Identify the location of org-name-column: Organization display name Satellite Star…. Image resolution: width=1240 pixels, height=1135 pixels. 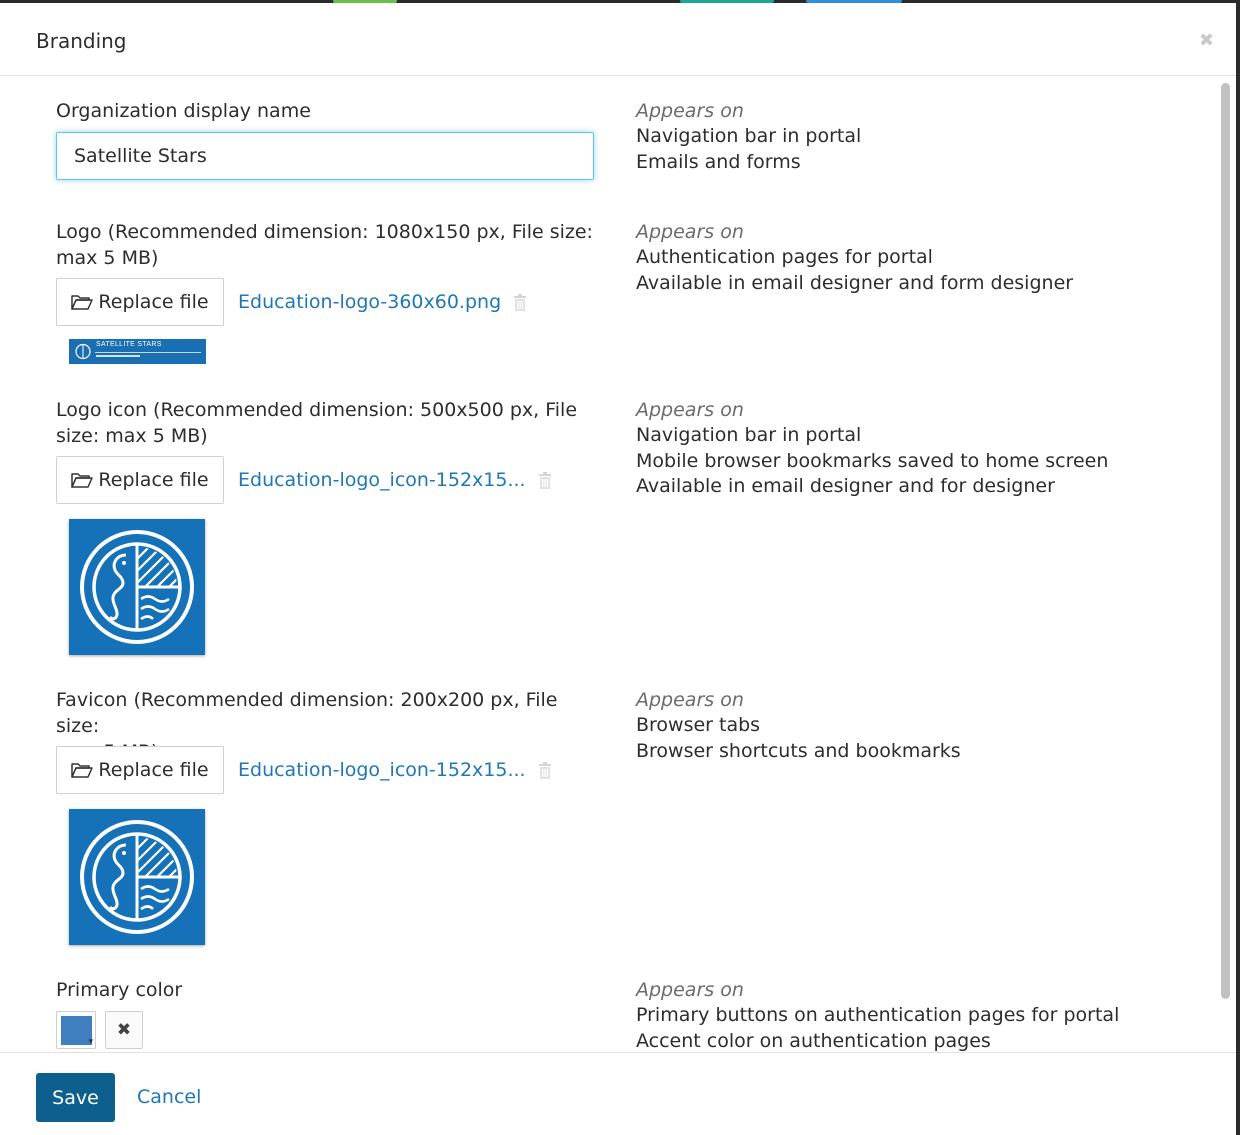
(328, 139).